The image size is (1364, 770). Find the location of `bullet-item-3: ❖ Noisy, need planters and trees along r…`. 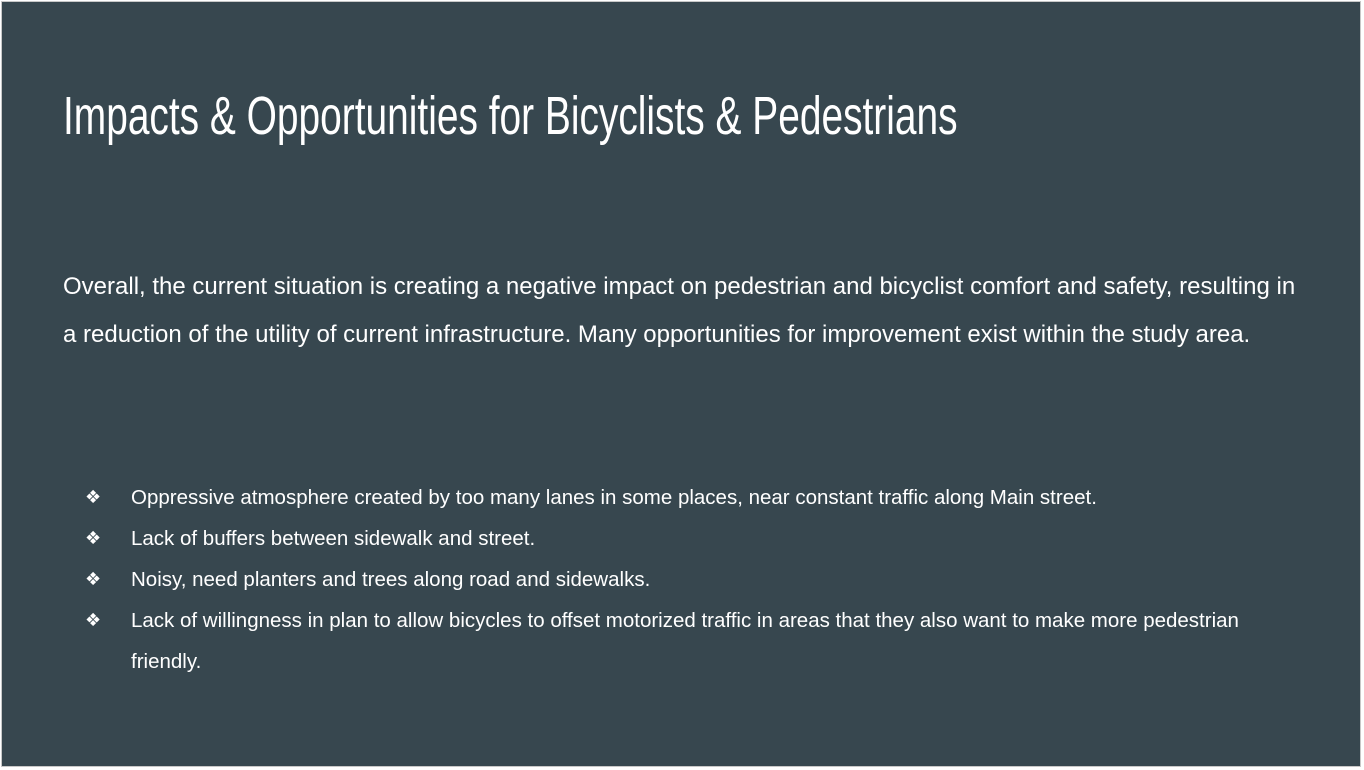

bullet-item-3: ❖ Noisy, need planters and trees along r… is located at coordinates (683, 579).